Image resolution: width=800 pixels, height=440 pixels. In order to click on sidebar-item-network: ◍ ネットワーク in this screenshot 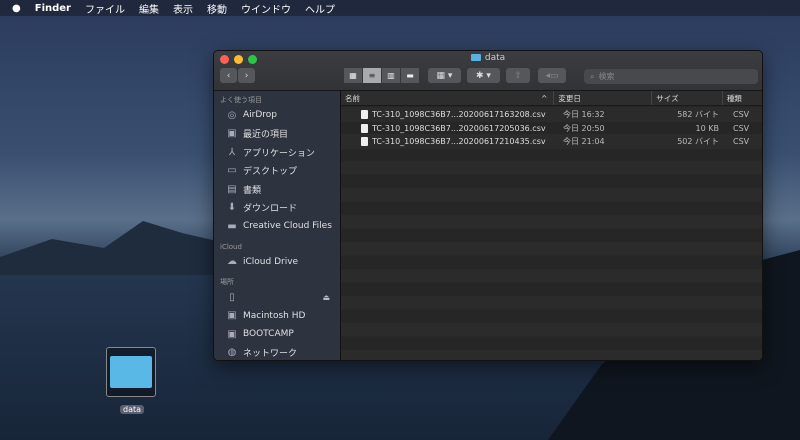, I will do `click(277, 352)`.